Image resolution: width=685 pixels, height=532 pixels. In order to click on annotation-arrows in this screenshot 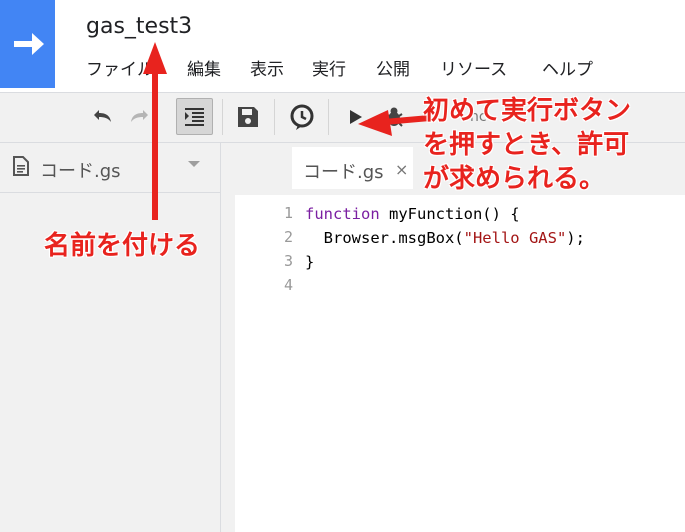, I will do `click(287, 131)`.